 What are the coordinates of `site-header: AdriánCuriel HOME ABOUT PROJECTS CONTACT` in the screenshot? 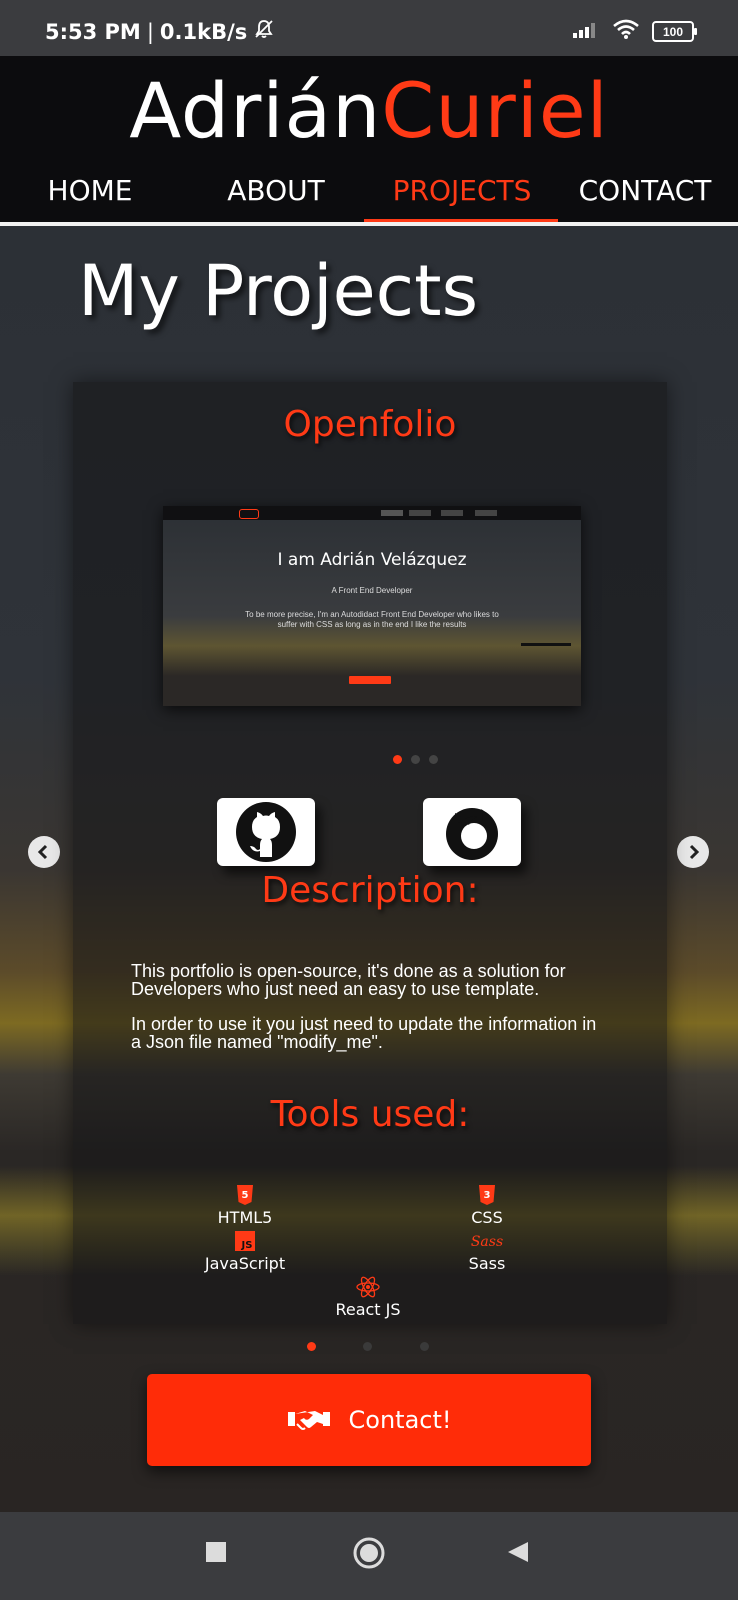 It's located at (369, 141).